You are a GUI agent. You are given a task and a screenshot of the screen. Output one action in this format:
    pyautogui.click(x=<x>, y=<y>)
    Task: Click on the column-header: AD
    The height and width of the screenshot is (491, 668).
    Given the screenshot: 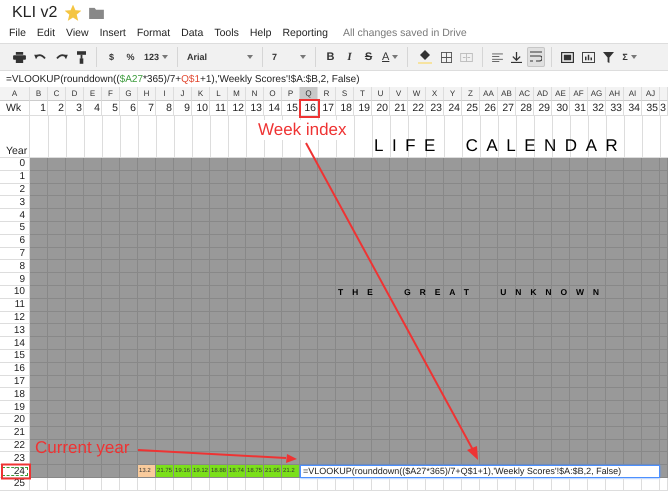 What is the action you would take?
    pyautogui.click(x=543, y=94)
    